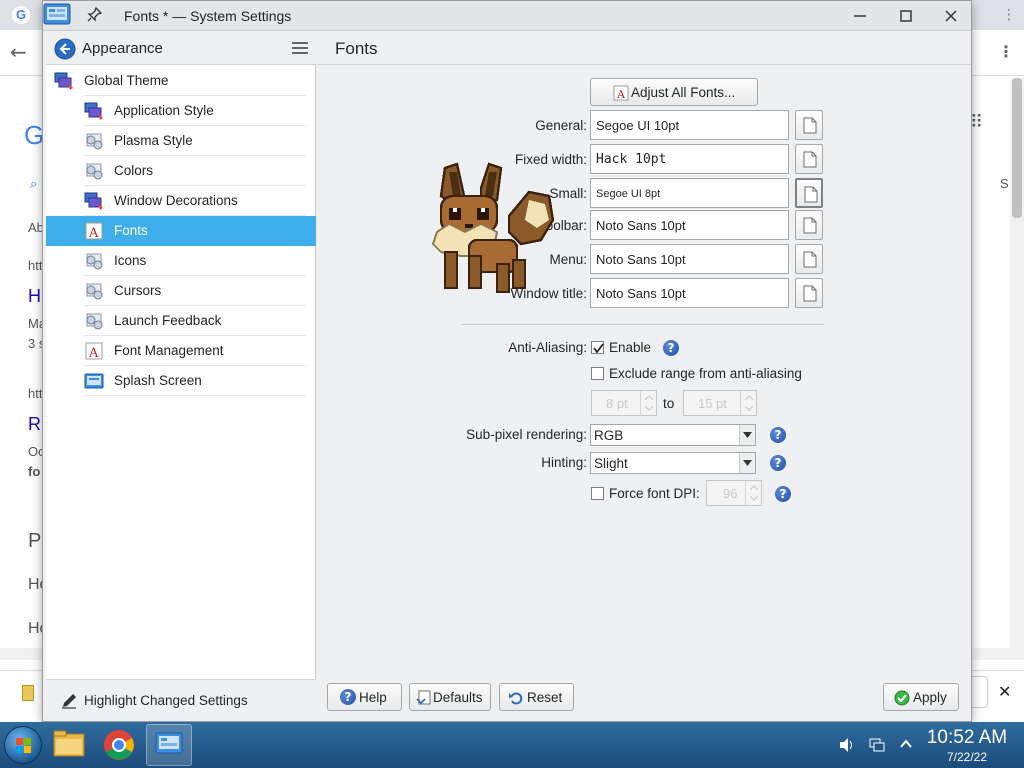 This screenshot has width=1024, height=768. I want to click on sidebar-item-application-style: Application Style, so click(181, 111).